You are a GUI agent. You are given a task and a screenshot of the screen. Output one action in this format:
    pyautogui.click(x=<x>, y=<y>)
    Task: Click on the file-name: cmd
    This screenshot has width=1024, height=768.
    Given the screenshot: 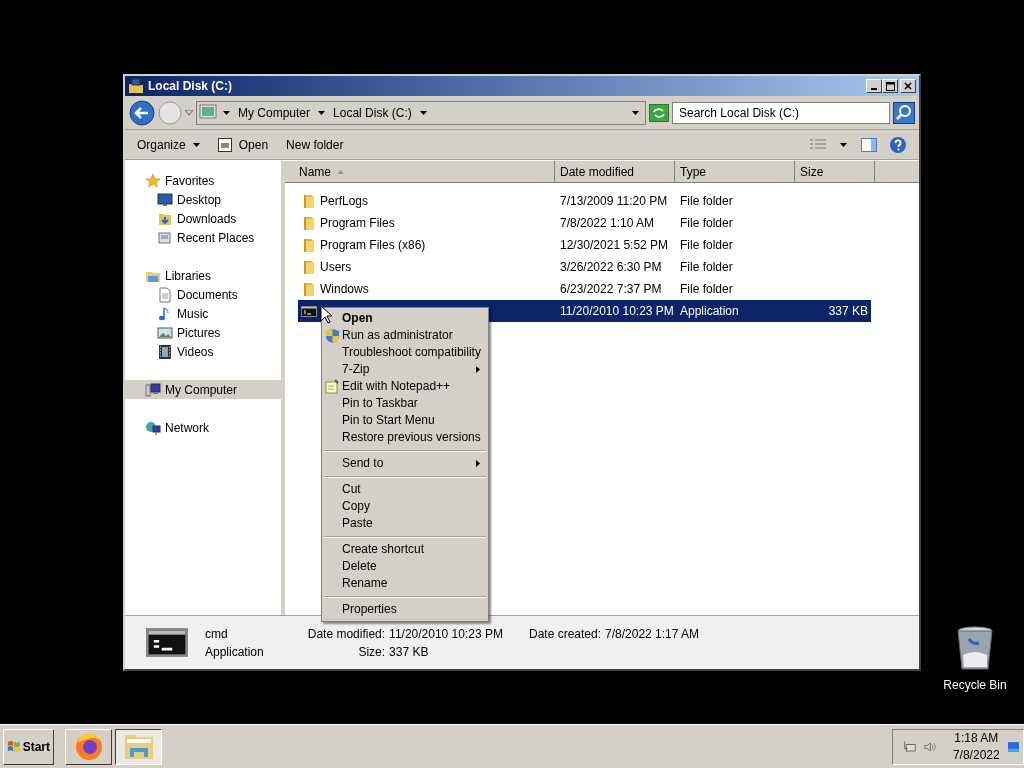 What is the action you would take?
    pyautogui.click(x=217, y=633)
    